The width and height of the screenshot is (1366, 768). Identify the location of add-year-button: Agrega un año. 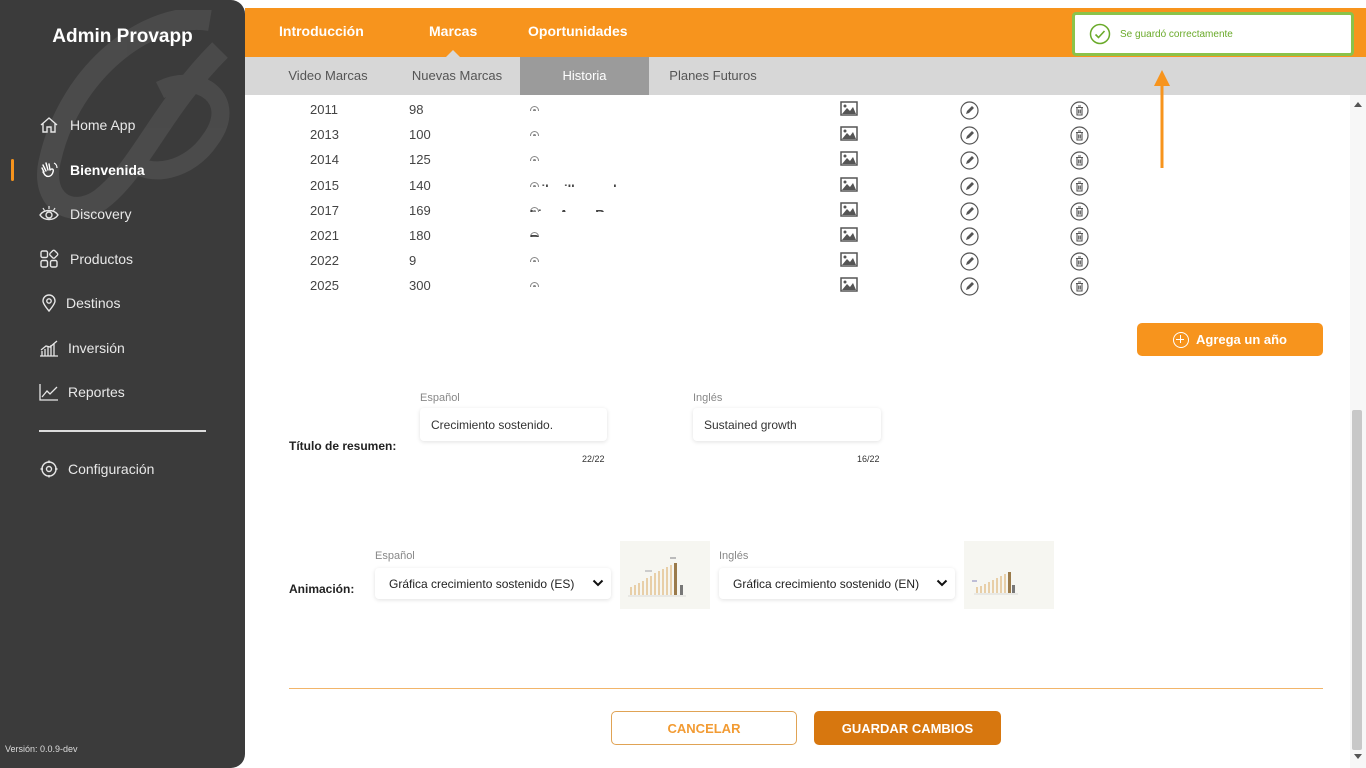
(1230, 339).